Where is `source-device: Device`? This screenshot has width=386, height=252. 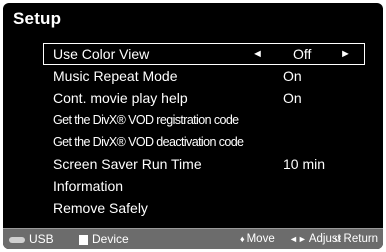
source-device: Device is located at coordinates (115, 239).